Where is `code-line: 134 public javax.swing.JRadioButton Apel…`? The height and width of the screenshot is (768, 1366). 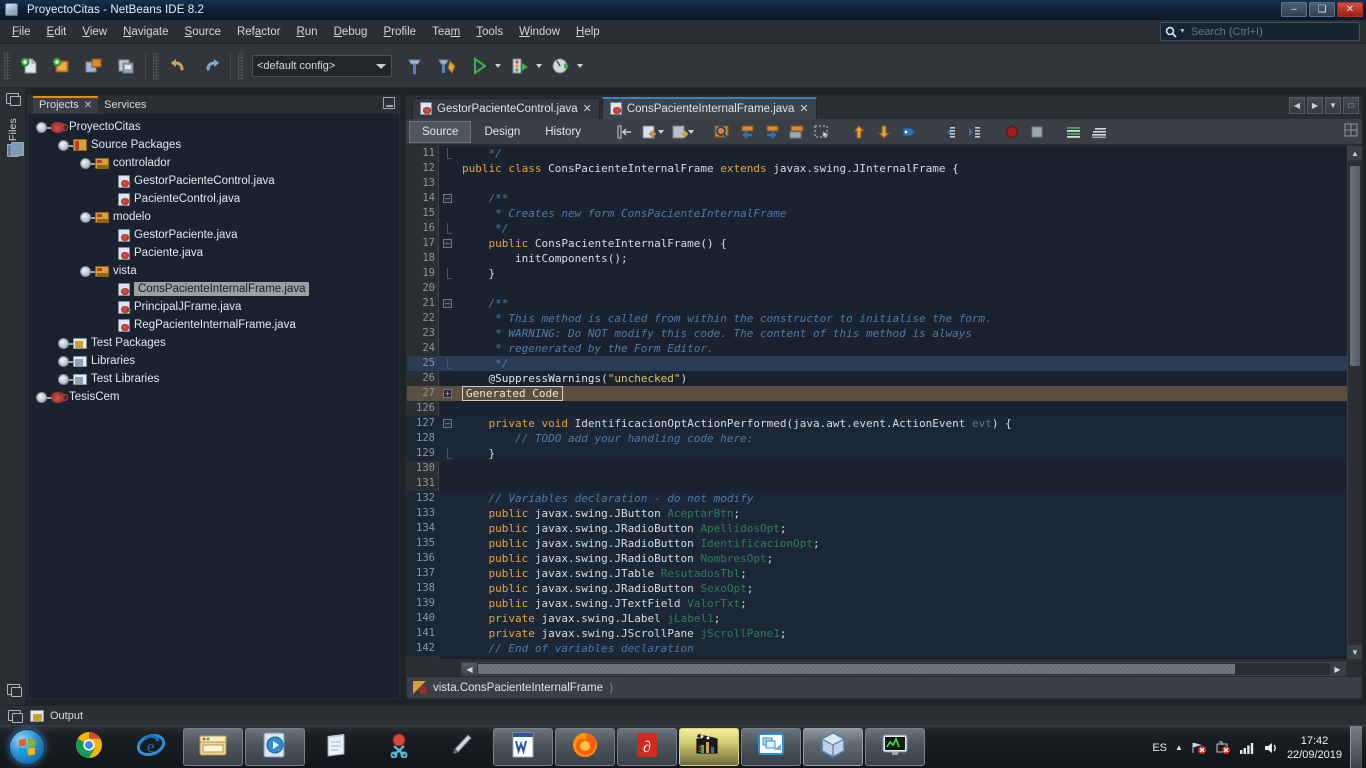
code-line: 134 public javax.swing.JRadioButton Apel… is located at coordinates (884, 528).